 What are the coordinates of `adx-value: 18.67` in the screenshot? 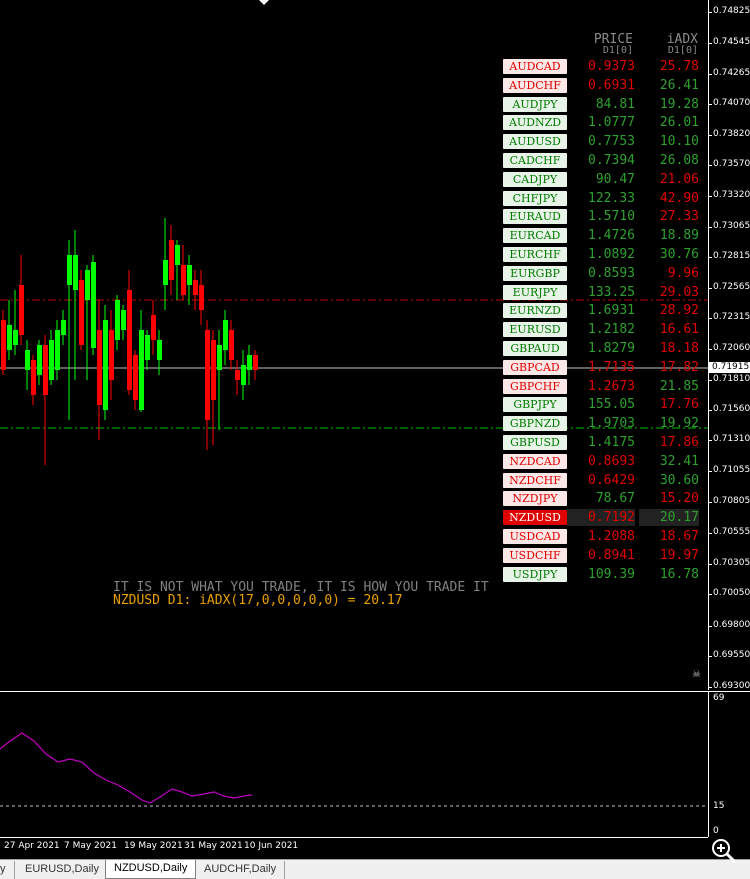 It's located at (679, 536).